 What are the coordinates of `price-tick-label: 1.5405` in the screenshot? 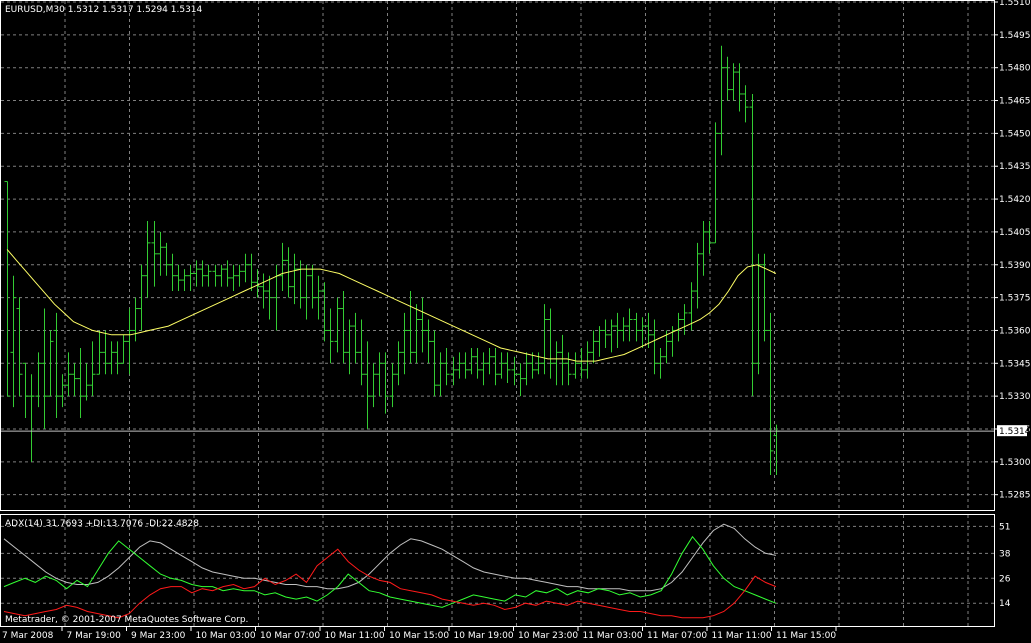 It's located at (1015, 233).